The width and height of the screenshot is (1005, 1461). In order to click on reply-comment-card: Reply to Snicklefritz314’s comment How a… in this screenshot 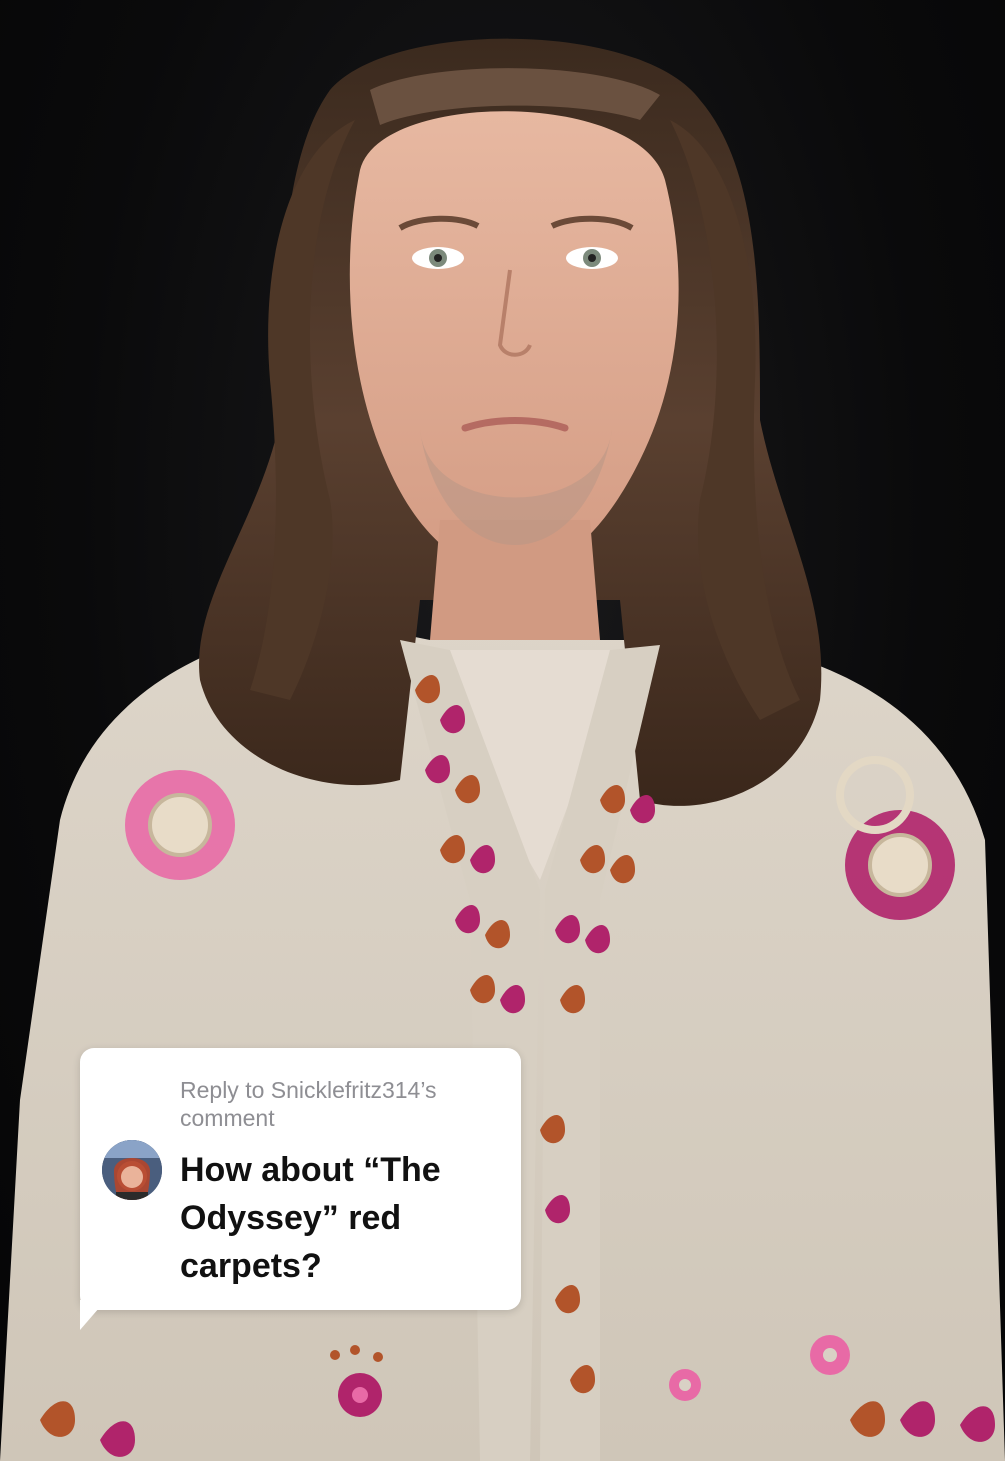, I will do `click(300, 1179)`.